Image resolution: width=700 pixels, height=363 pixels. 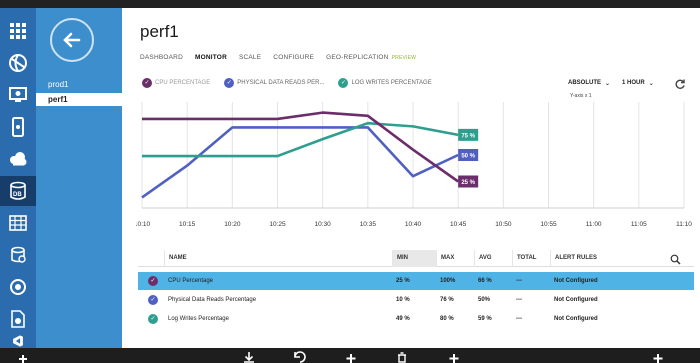 What do you see at coordinates (250, 356) in the screenshot?
I see `download-icon` at bounding box center [250, 356].